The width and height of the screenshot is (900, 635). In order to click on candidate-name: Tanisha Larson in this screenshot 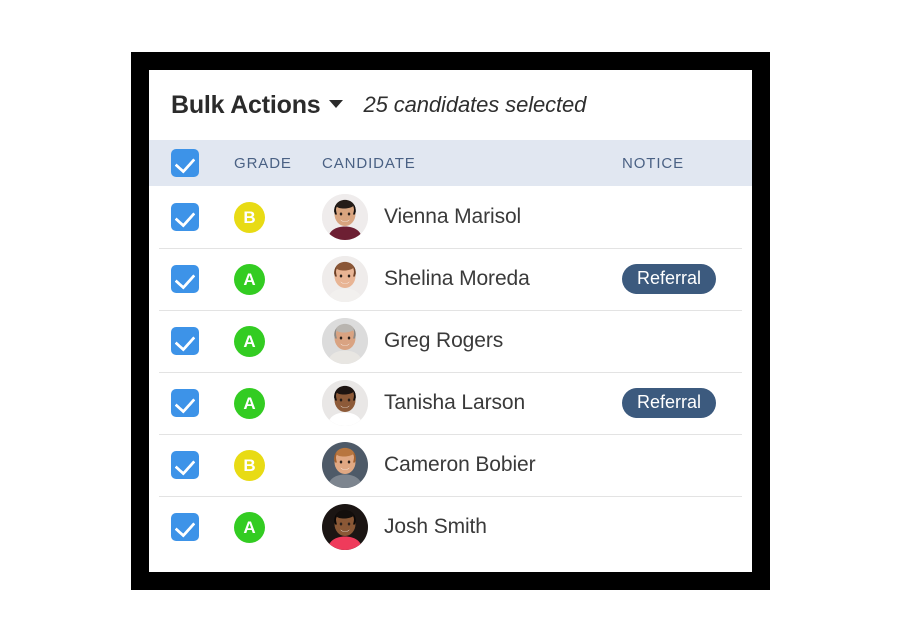, I will do `click(454, 403)`.